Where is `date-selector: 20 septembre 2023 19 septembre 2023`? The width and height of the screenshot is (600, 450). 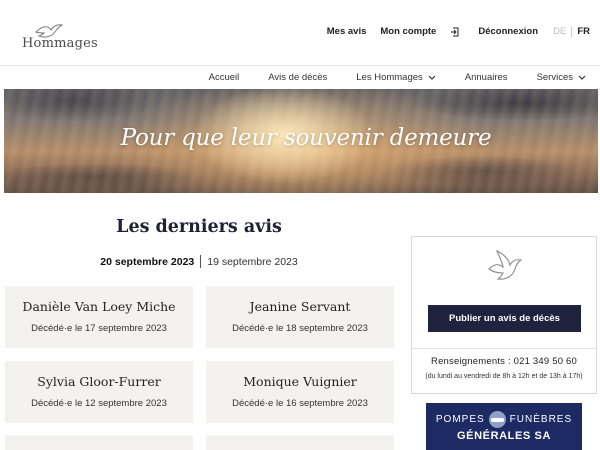
date-selector: 20 septembre 2023 19 septembre 2023 is located at coordinates (199, 261).